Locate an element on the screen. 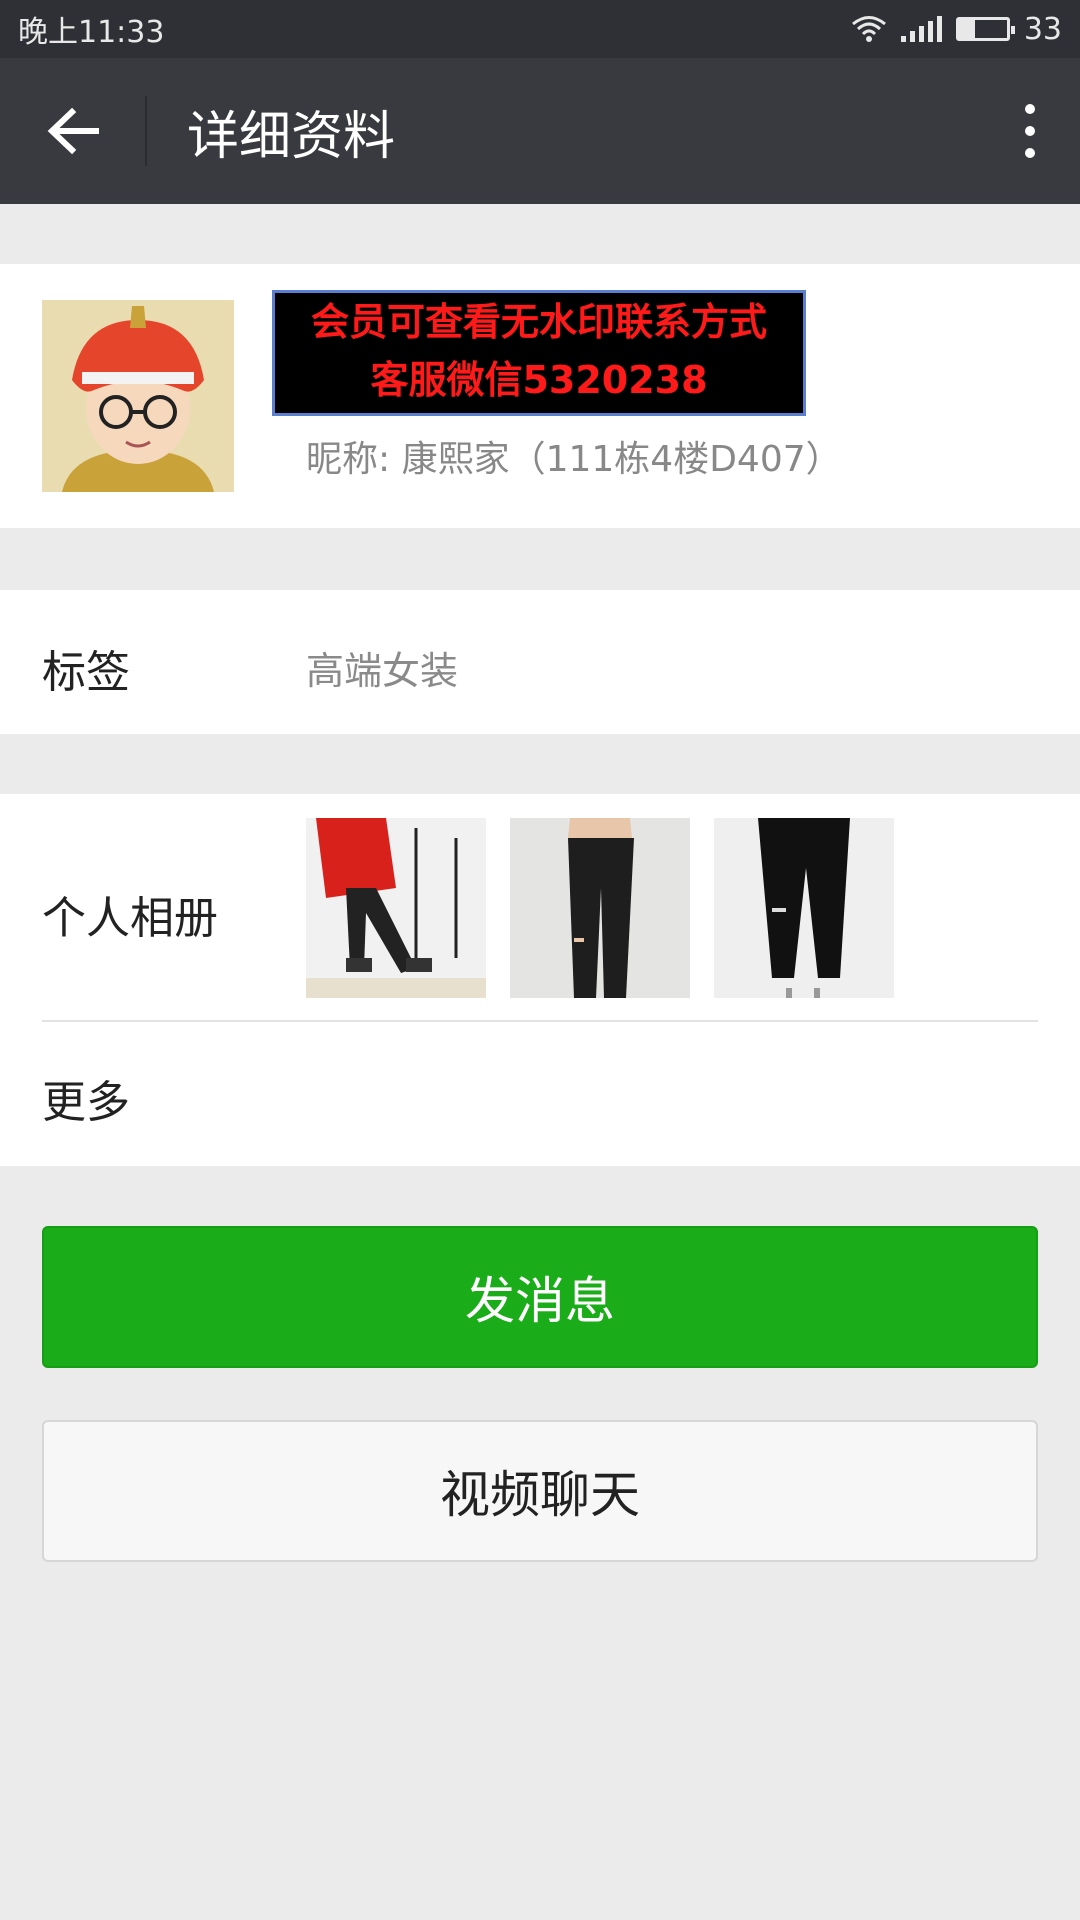 The height and width of the screenshot is (1920, 1080). more-options-button is located at coordinates (1030, 131).